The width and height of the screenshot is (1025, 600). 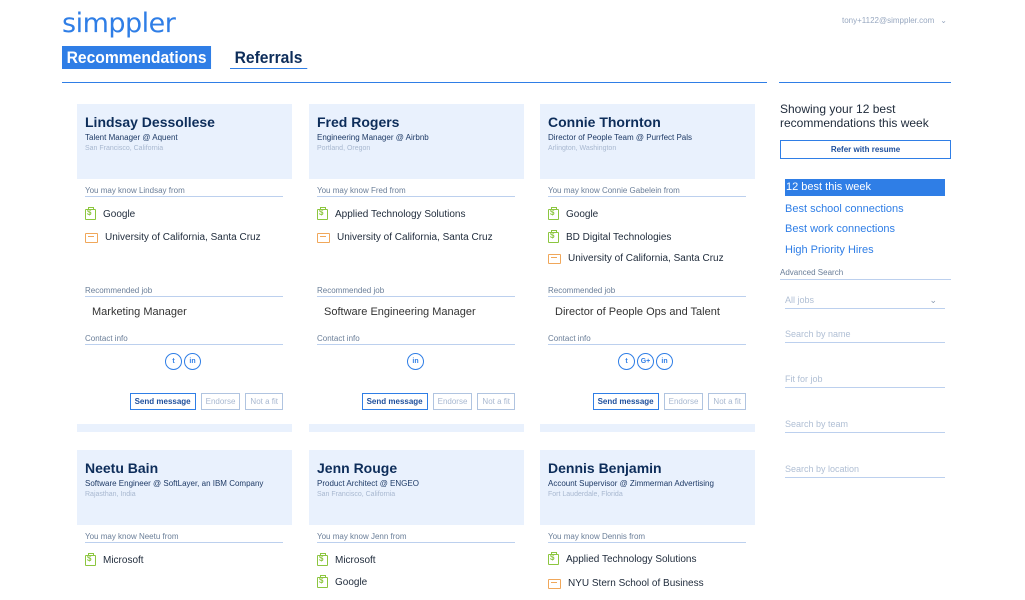 What do you see at coordinates (110, 494) in the screenshot?
I see `candidate-location: Rajasthan, India` at bounding box center [110, 494].